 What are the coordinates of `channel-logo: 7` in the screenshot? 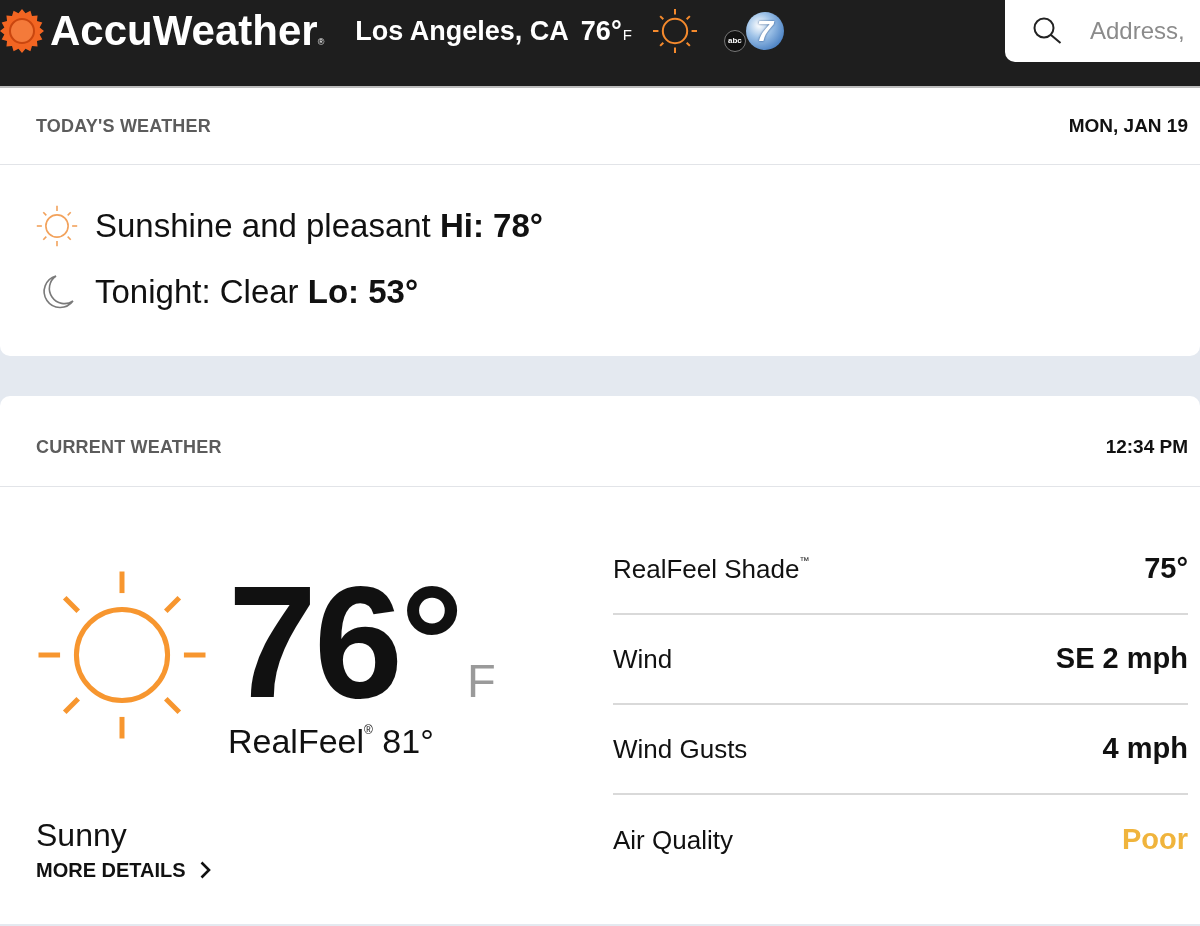 It's located at (764, 31).